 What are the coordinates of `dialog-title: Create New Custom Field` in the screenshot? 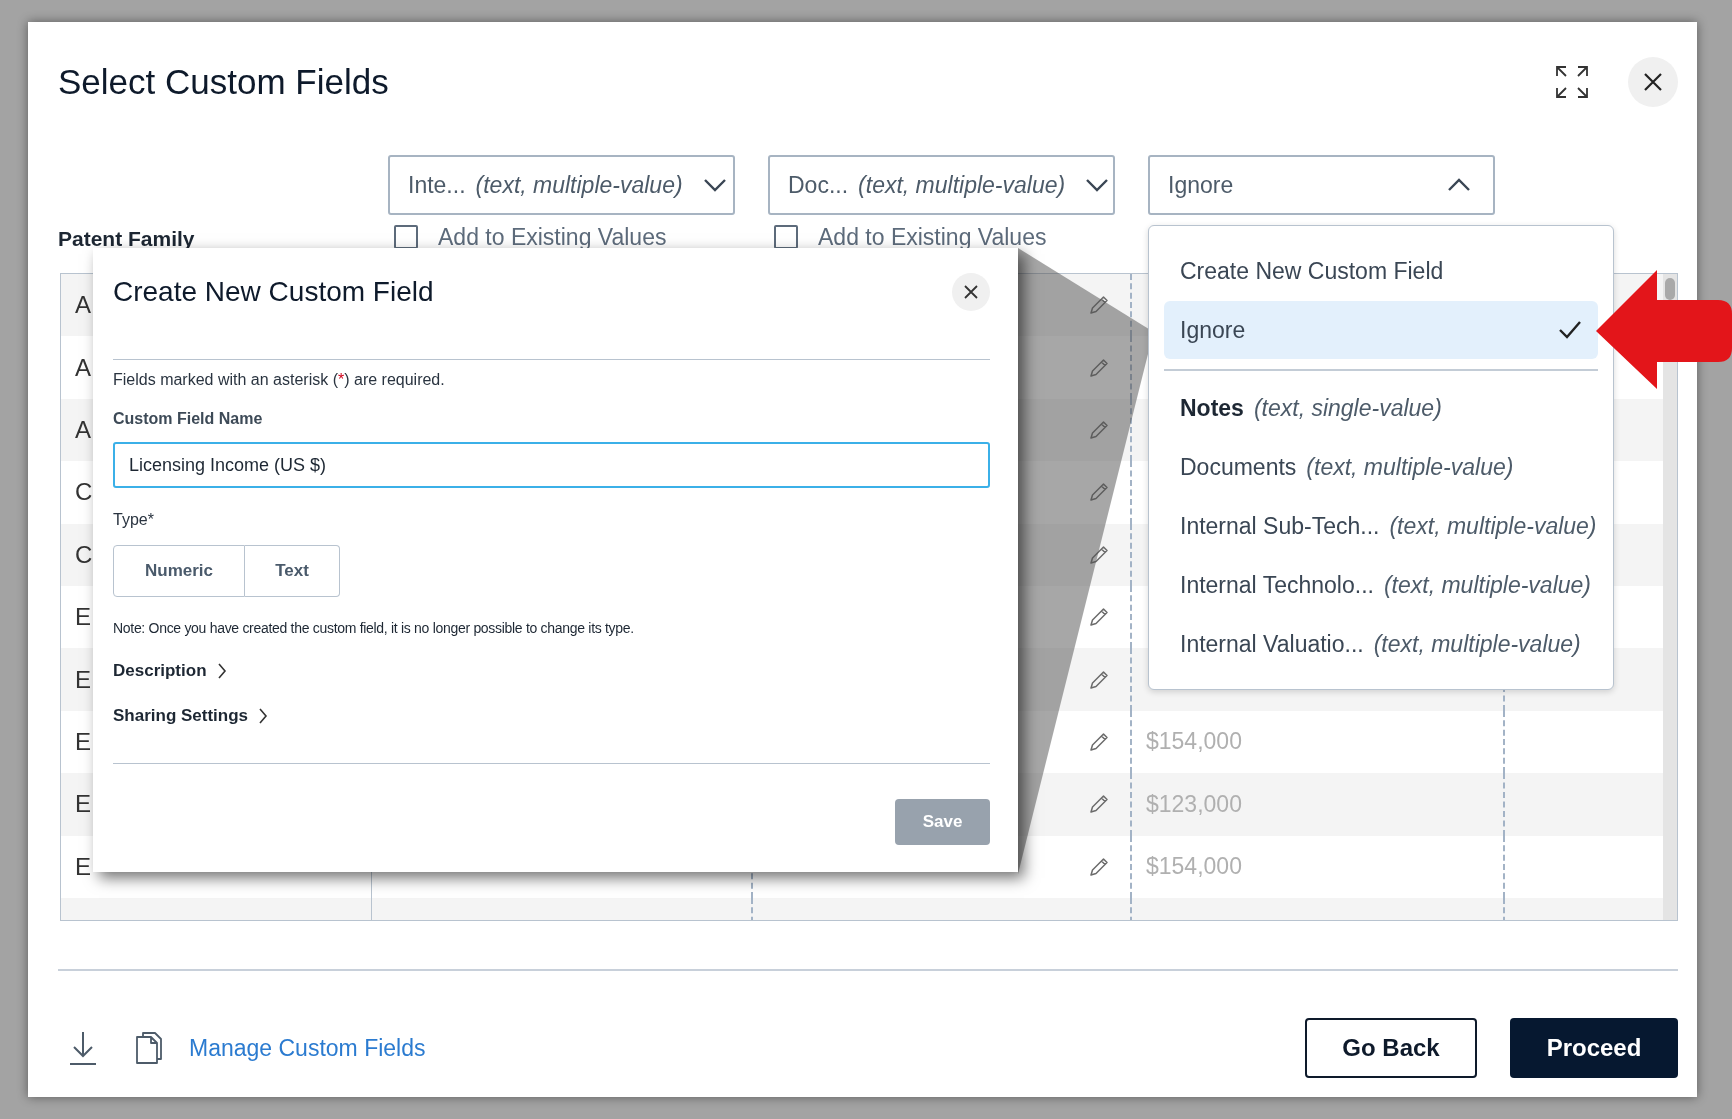 It's located at (273, 292).